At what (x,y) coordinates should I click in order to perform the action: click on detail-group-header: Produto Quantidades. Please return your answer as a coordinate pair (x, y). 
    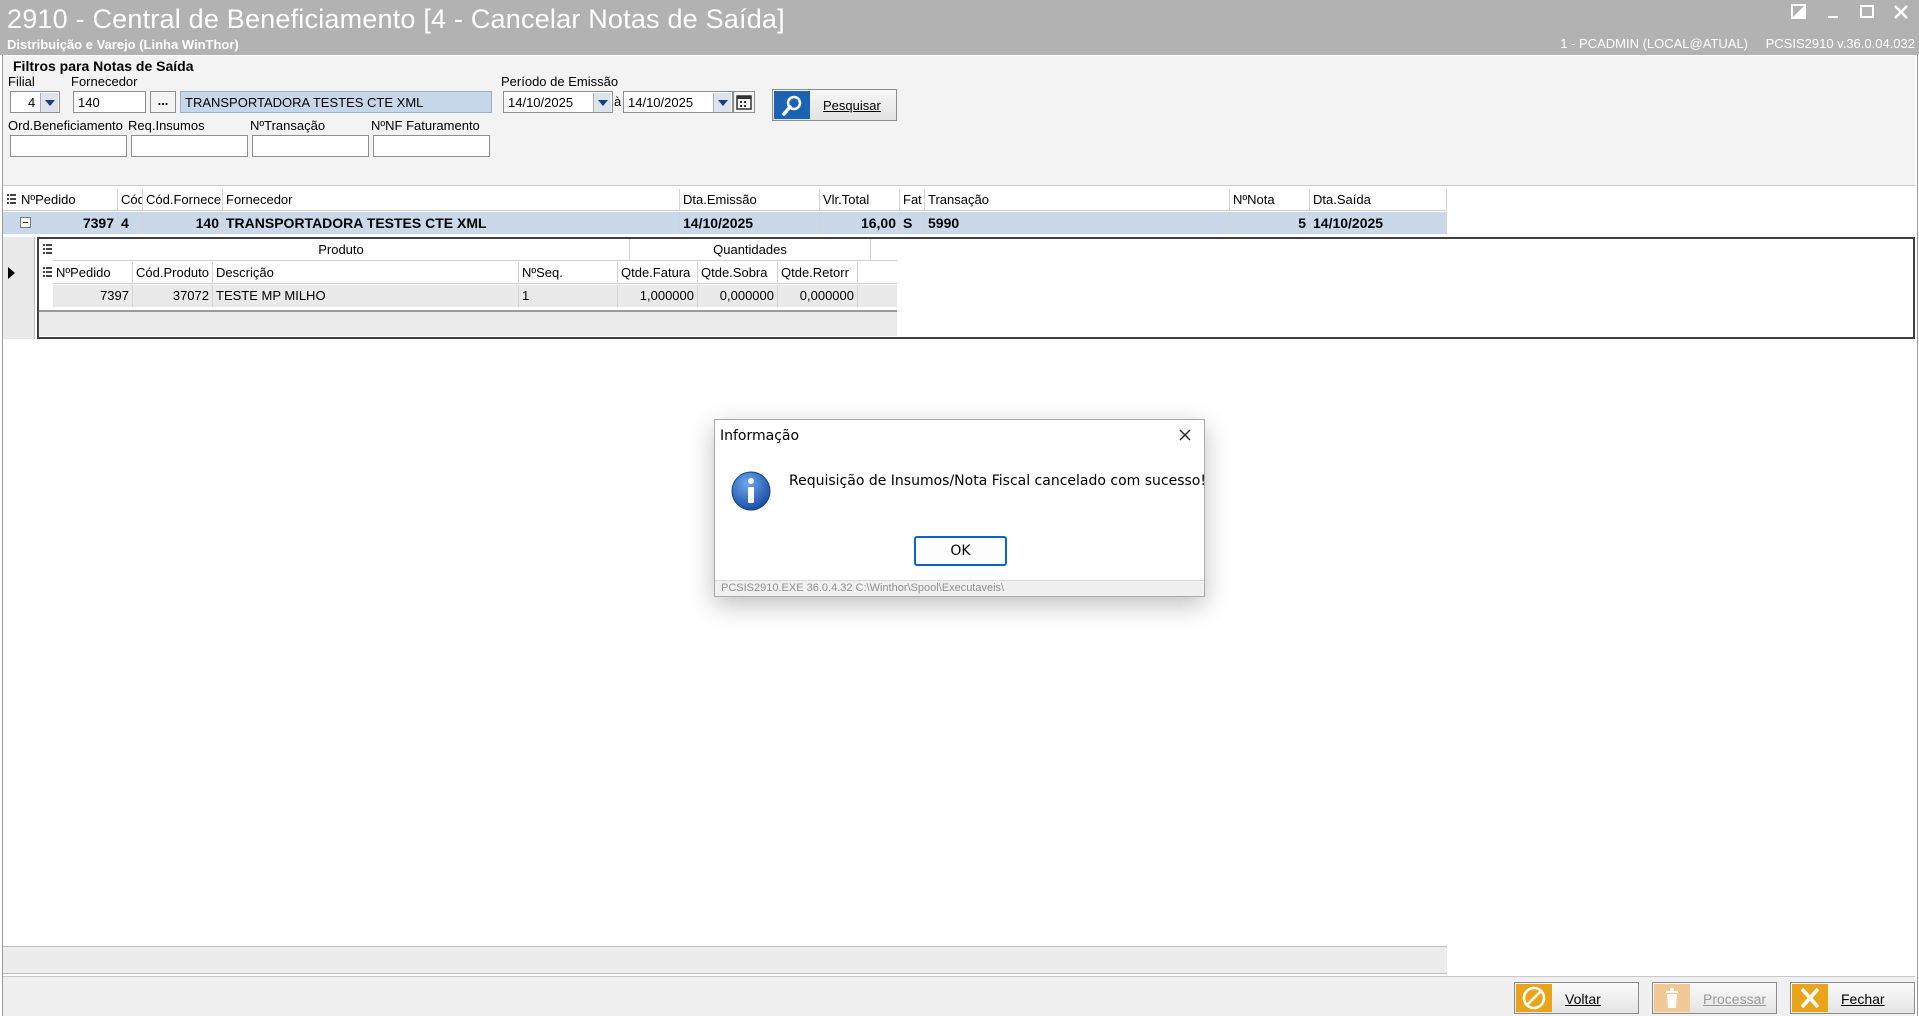
    Looking at the image, I should click on (475, 250).